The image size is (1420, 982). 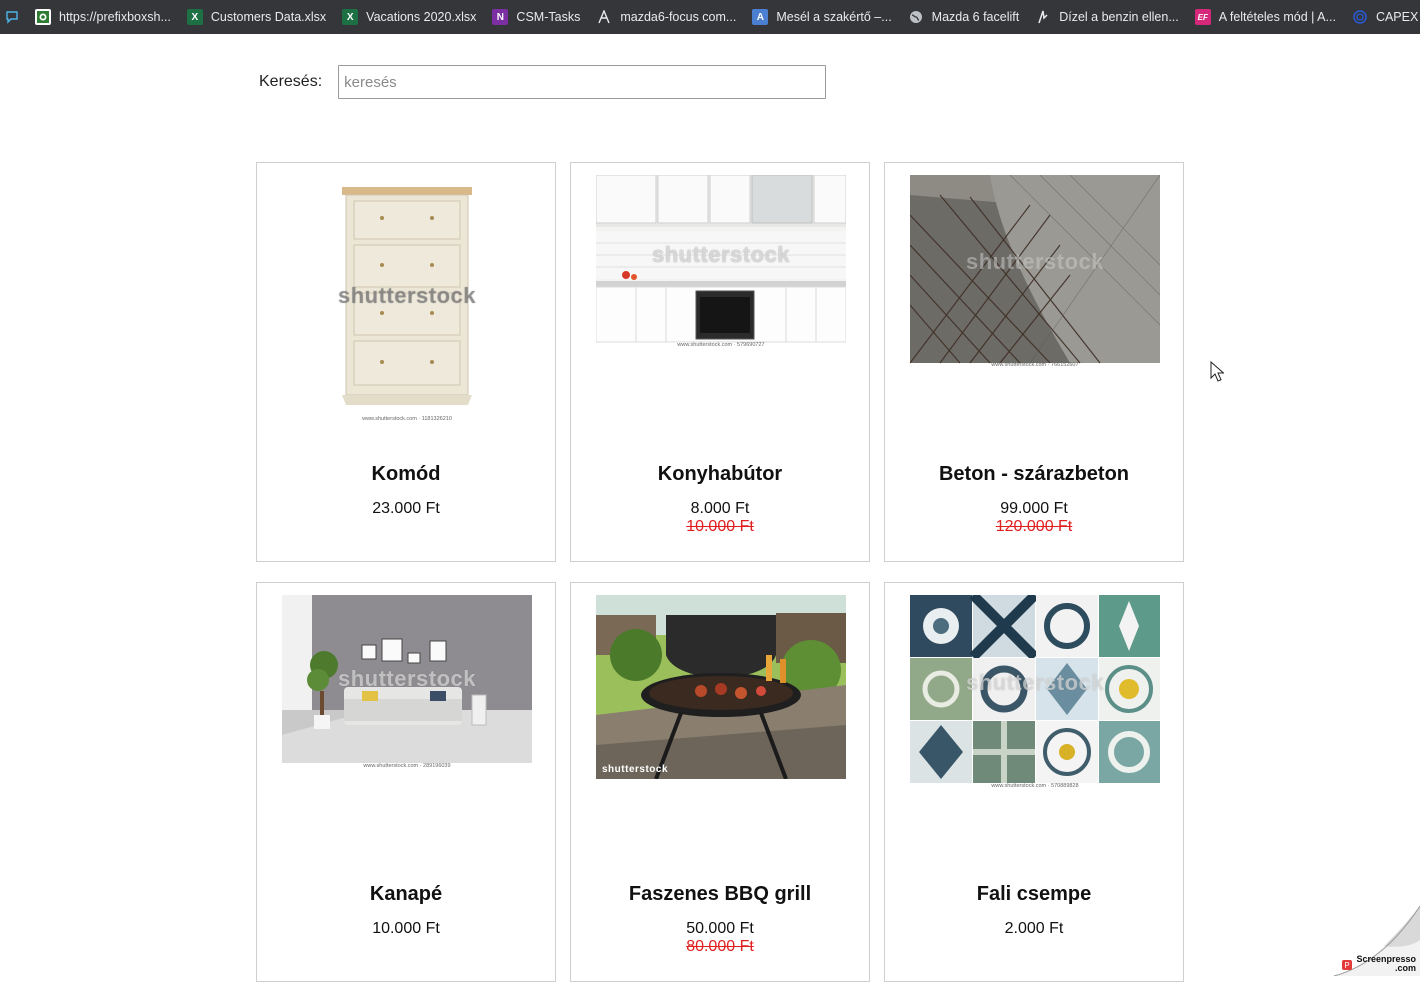 I want to click on screenpresso-badge: P Screenpresso .com, so click(x=1372, y=941).